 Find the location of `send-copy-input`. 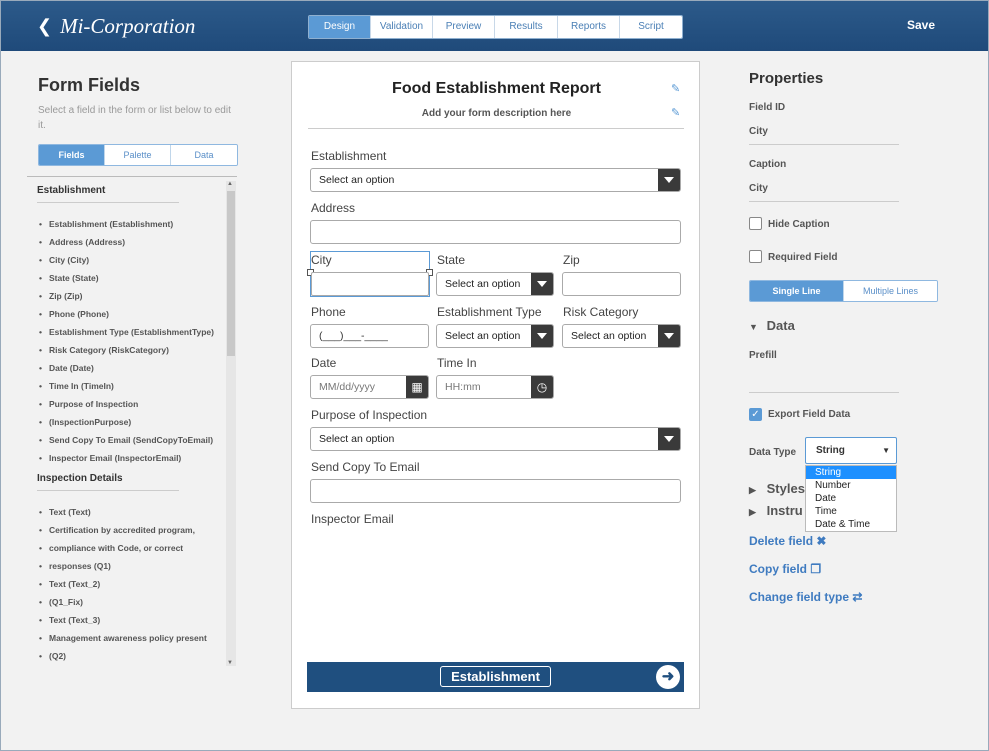

send-copy-input is located at coordinates (495, 491).